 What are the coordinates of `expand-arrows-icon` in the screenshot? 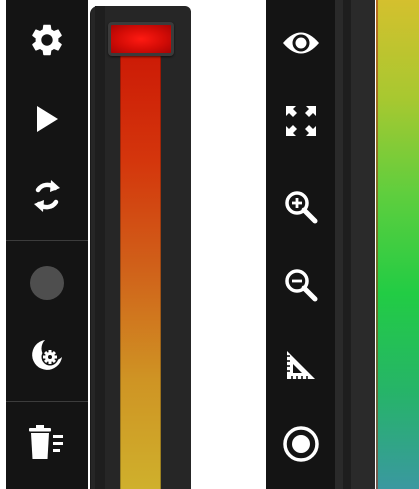 It's located at (301, 121).